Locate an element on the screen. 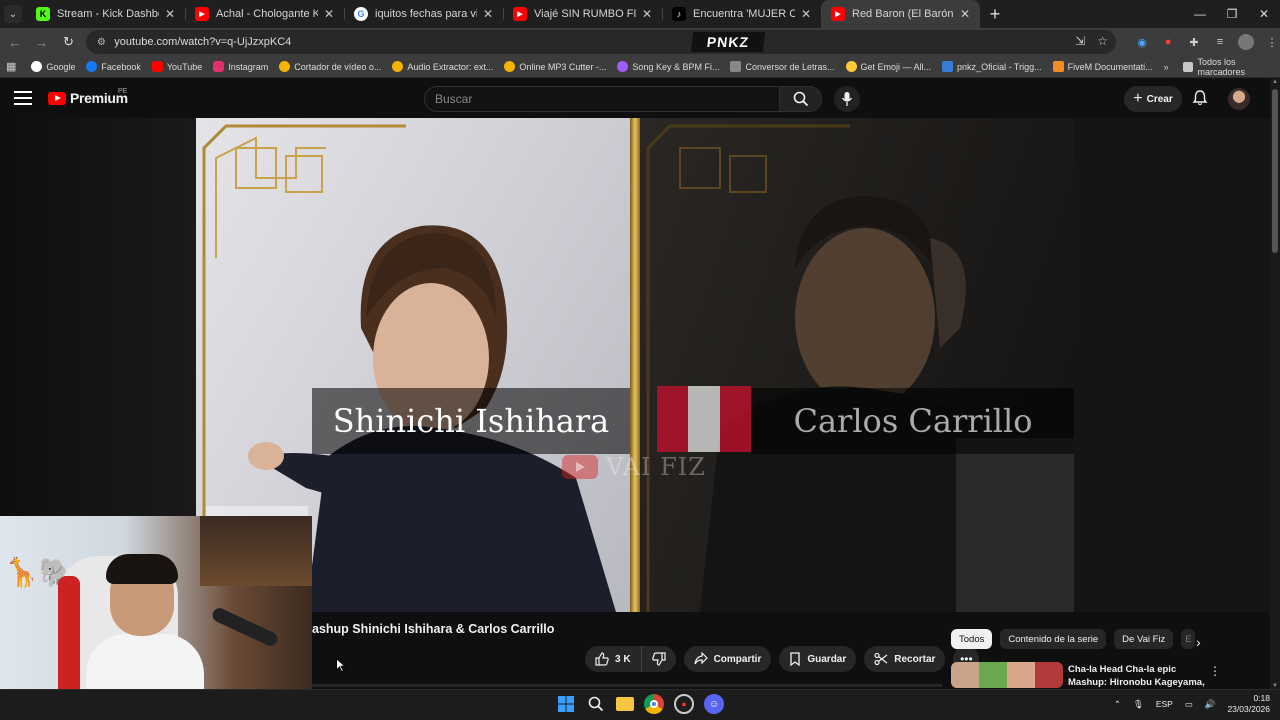 Image resolution: width=1280 pixels, height=720 pixels. chip-from-channel: De Vai Fiz is located at coordinates (1144, 639).